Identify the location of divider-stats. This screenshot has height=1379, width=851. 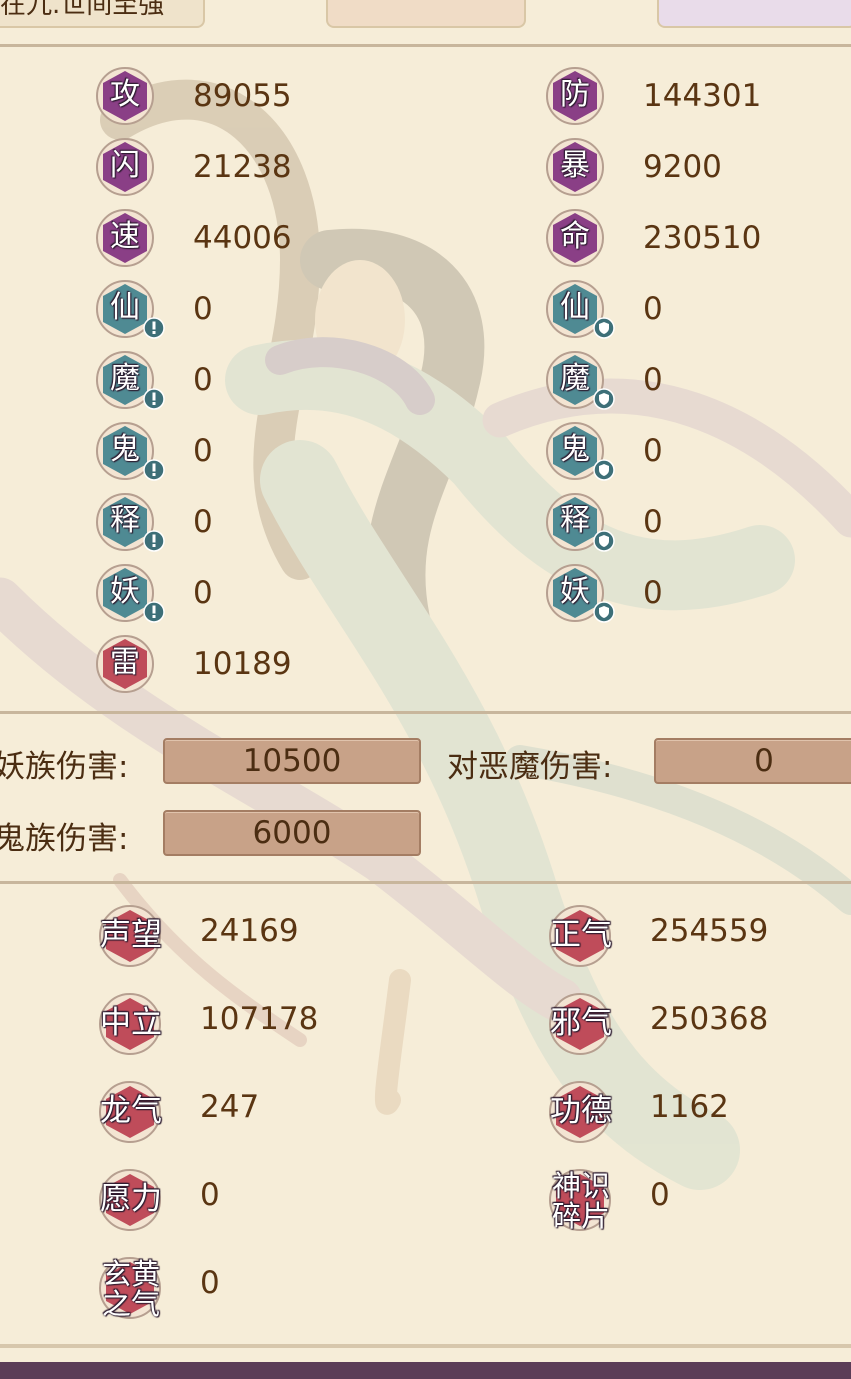
(425, 712).